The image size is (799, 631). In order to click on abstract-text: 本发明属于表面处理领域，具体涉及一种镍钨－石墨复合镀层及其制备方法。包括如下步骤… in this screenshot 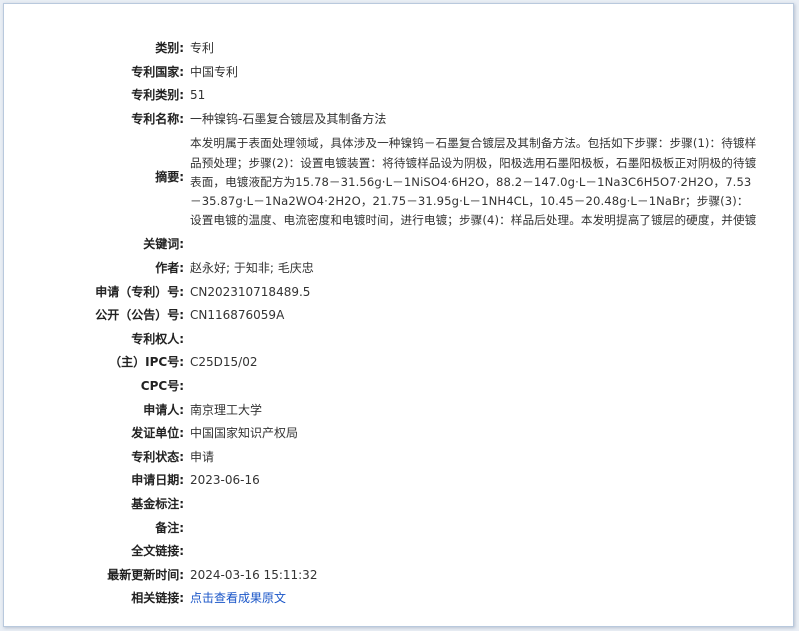, I will do `click(473, 182)`.